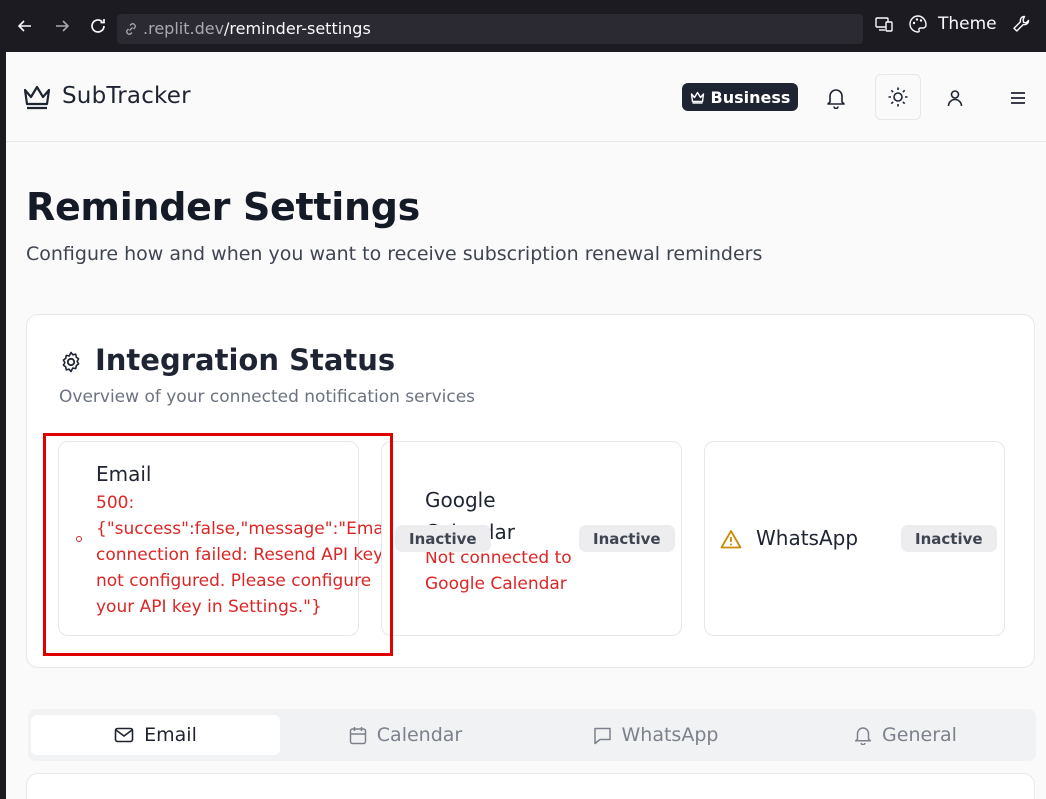  What do you see at coordinates (419, 735) in the screenshot?
I see `tab-label: Calendar` at bounding box center [419, 735].